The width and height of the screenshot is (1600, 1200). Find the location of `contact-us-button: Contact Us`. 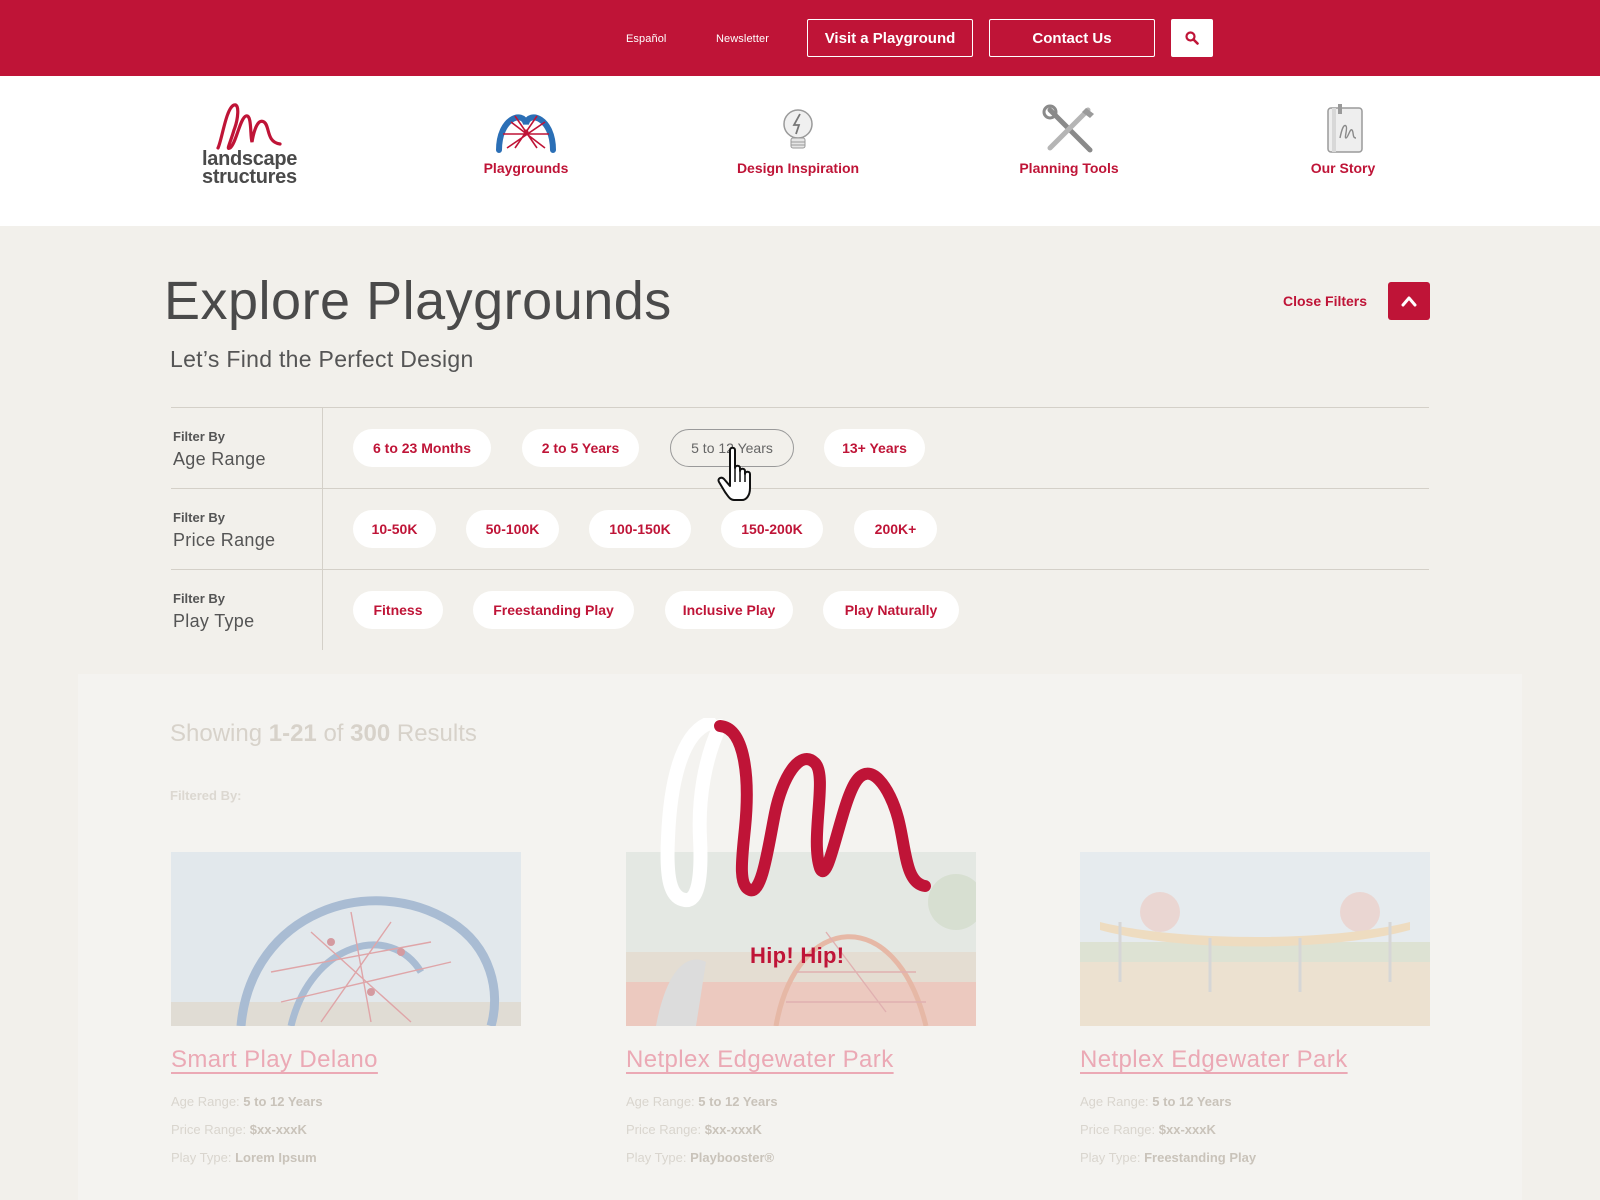

contact-us-button: Contact Us is located at coordinates (1072, 38).